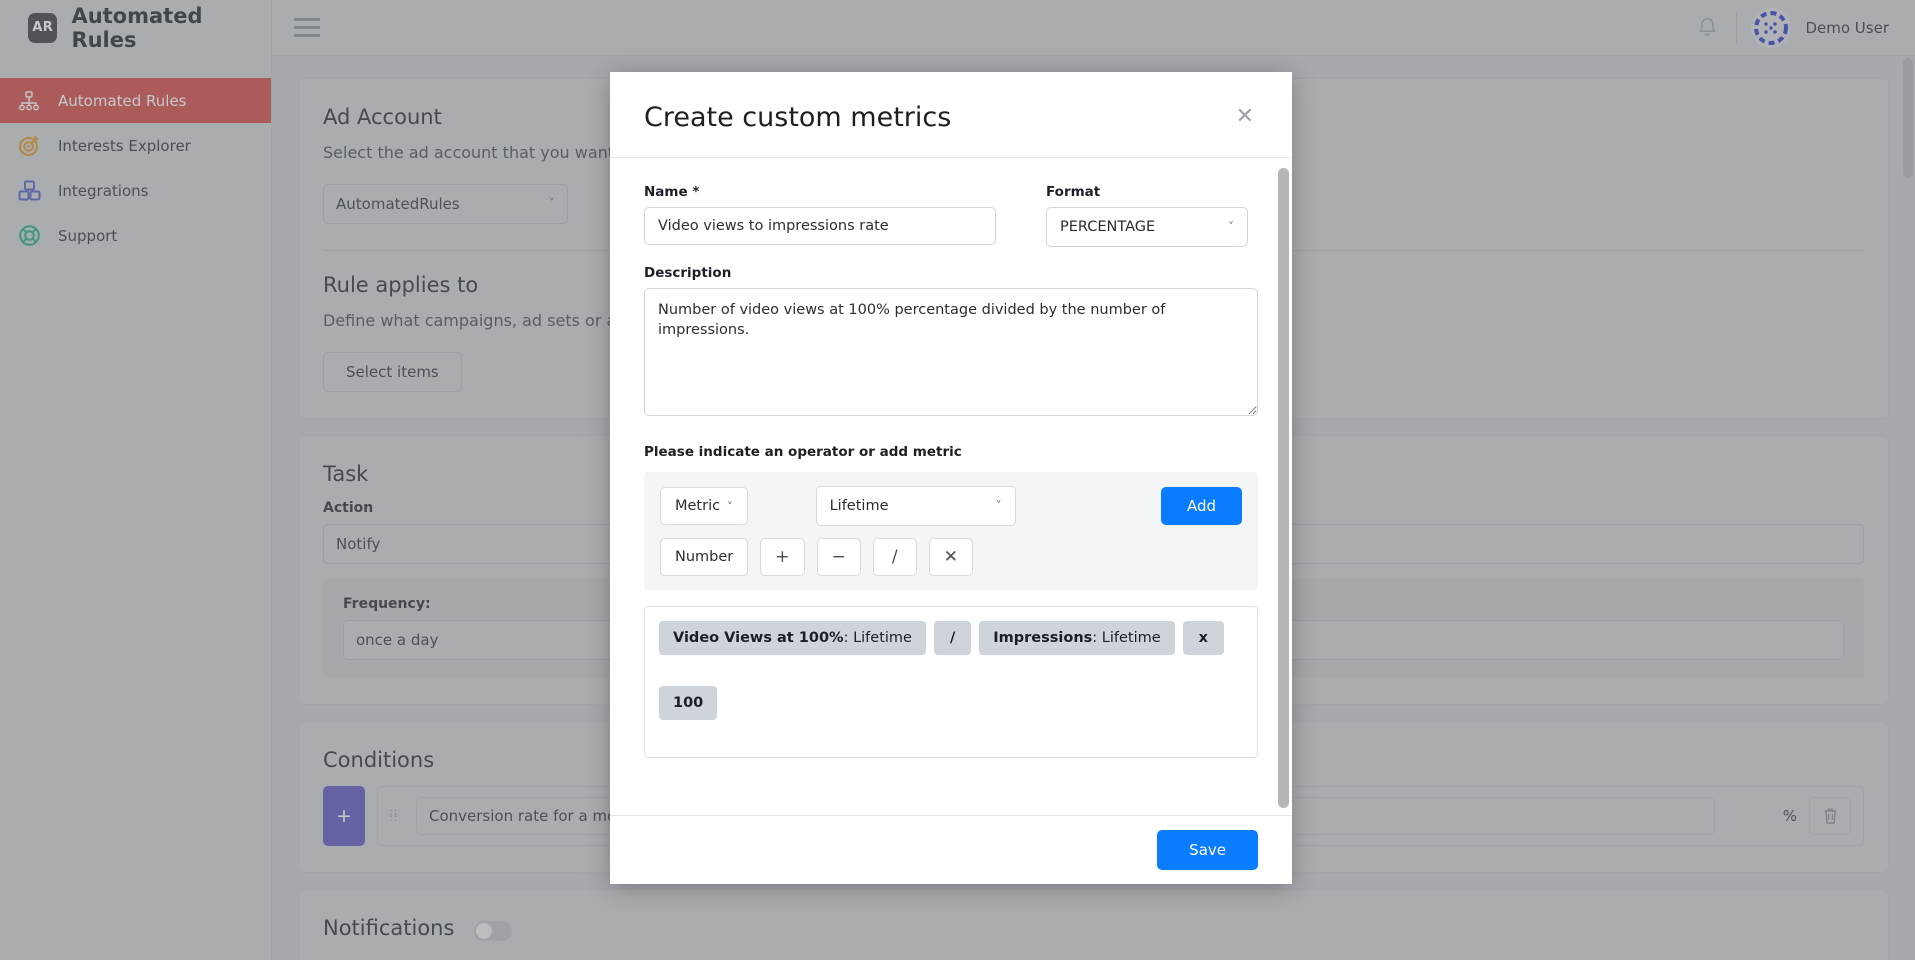  Describe the element at coordinates (1203, 638) in the screenshot. I see `formula-chip-operator: x` at that location.